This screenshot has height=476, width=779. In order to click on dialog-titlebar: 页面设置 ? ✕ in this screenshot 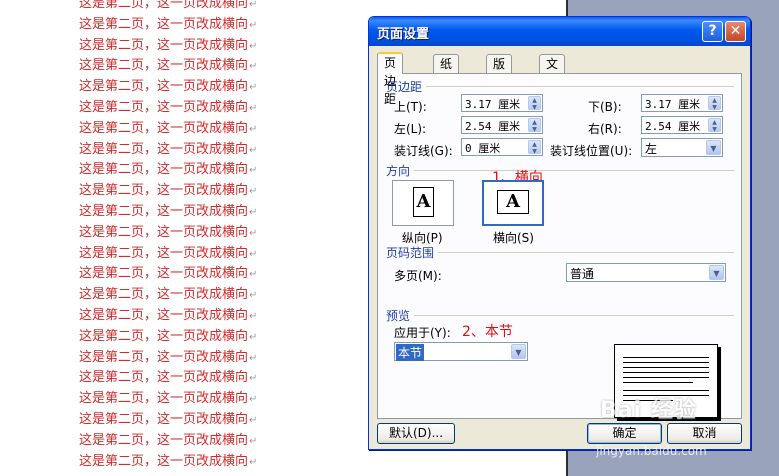, I will do `click(559, 31)`.